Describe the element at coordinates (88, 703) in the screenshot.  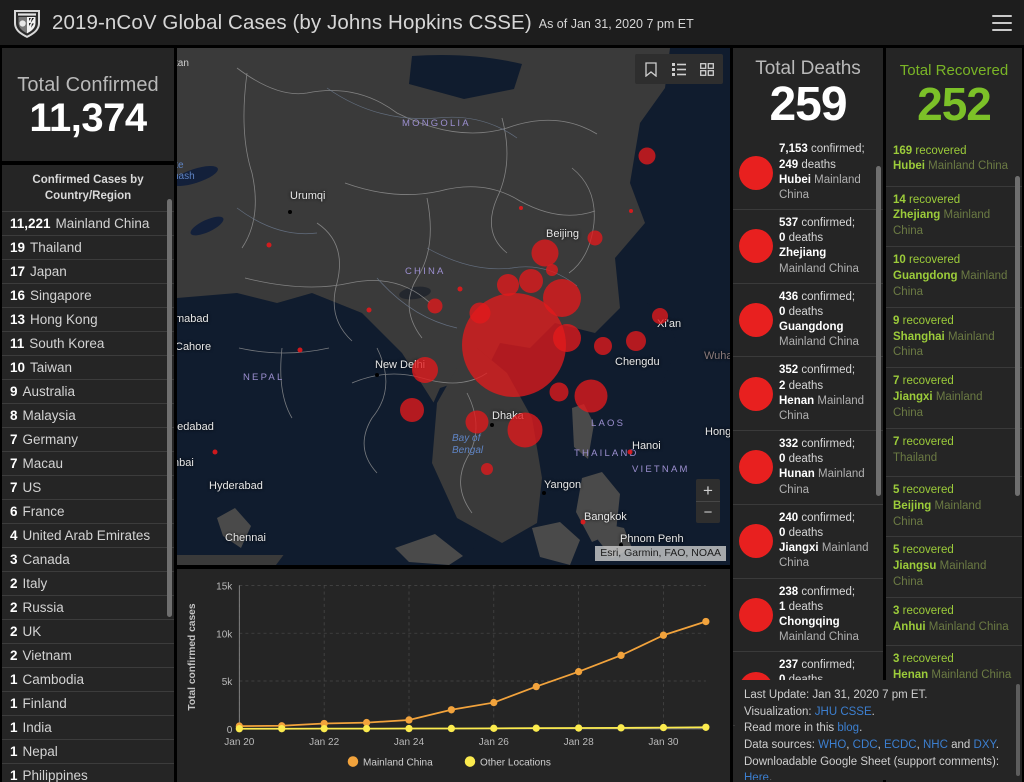
I see `country-row: 1 Finland` at that location.